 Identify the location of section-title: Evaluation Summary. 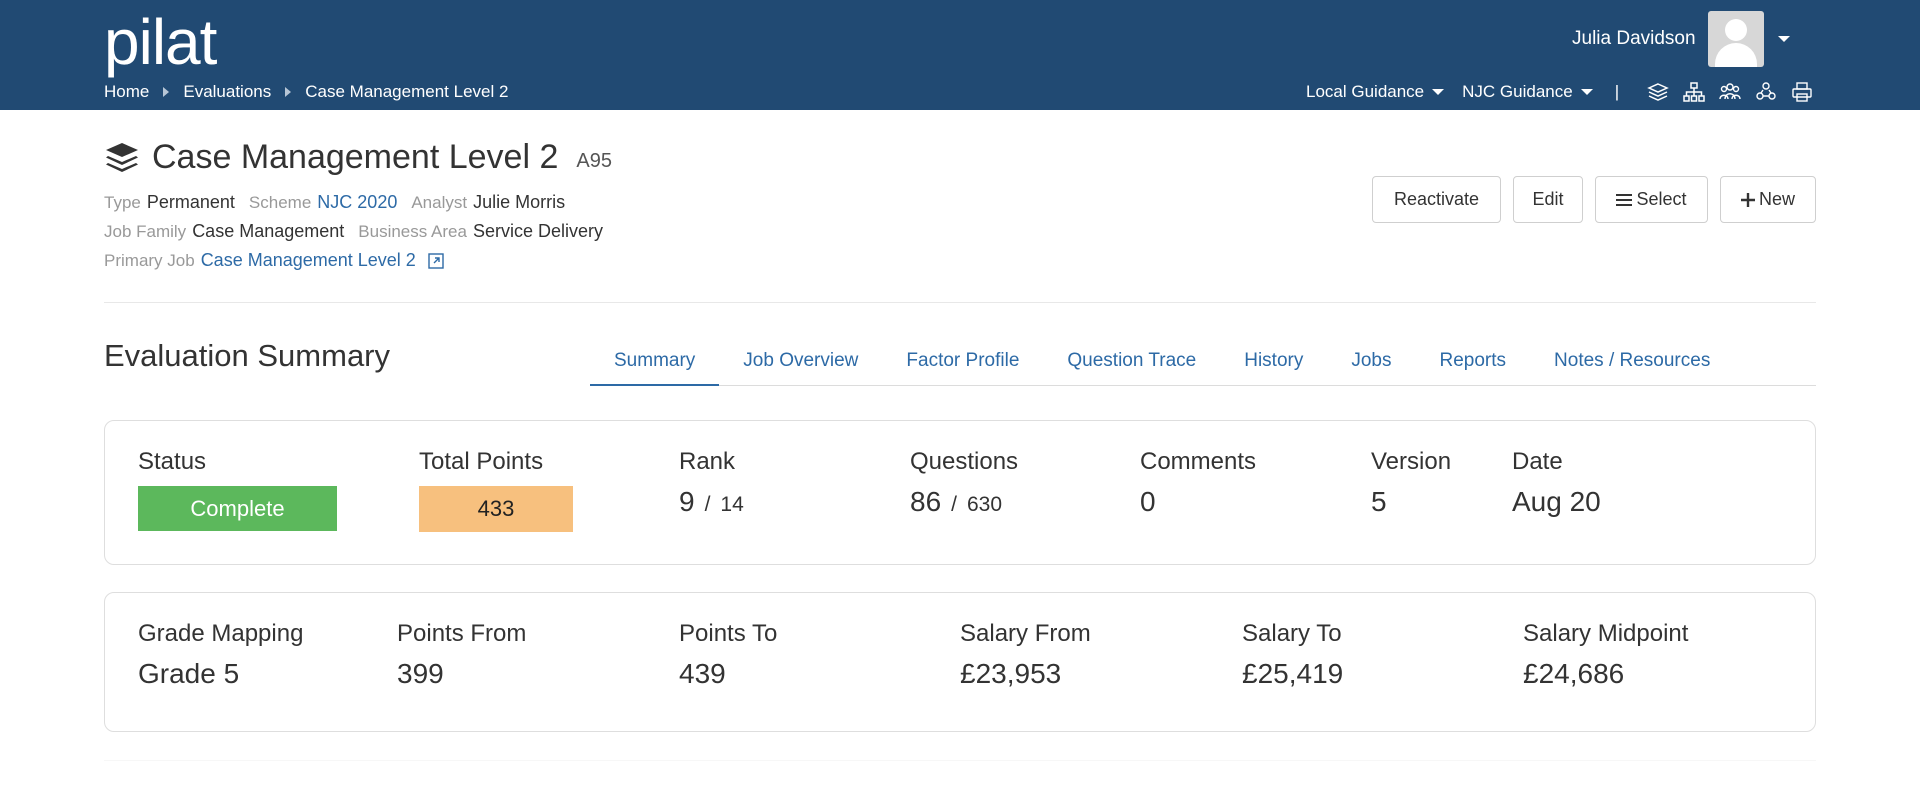
(247, 355).